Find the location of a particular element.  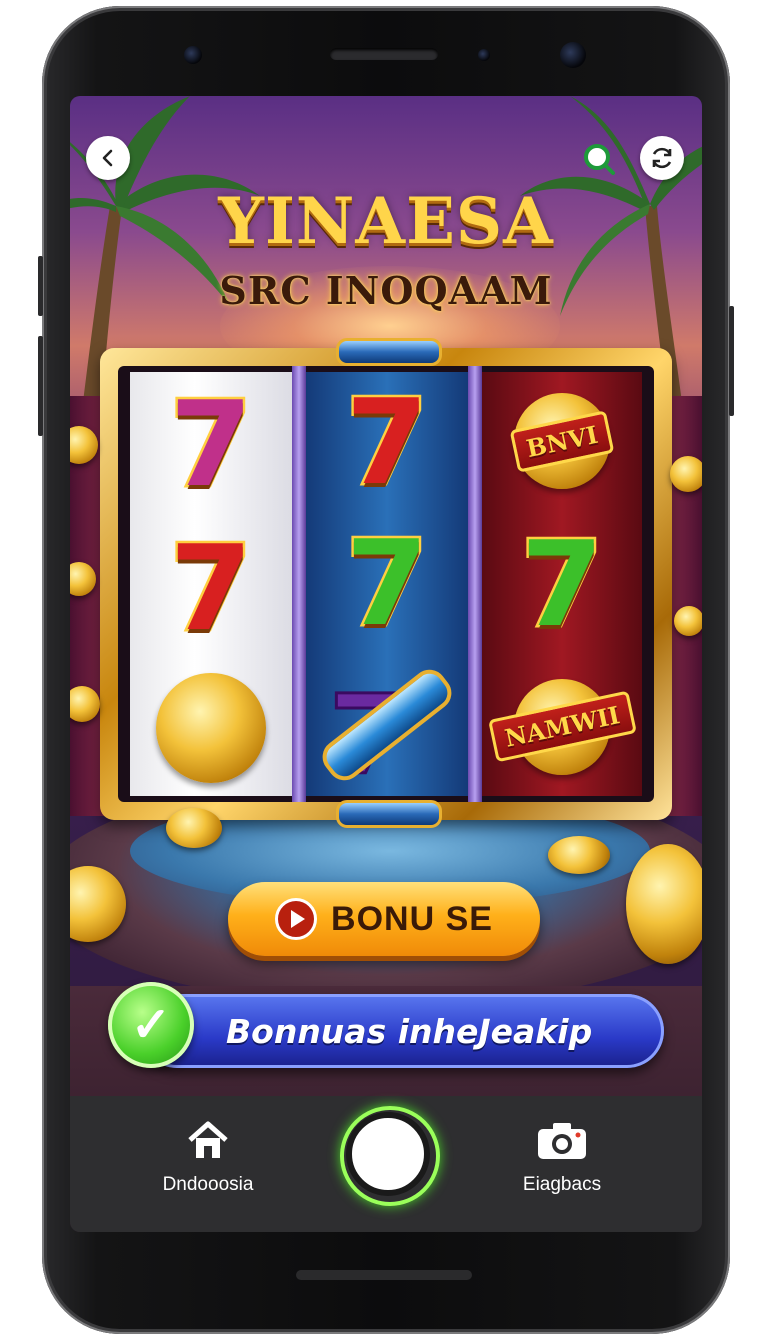

earpiece-speaker is located at coordinates (384, 54).